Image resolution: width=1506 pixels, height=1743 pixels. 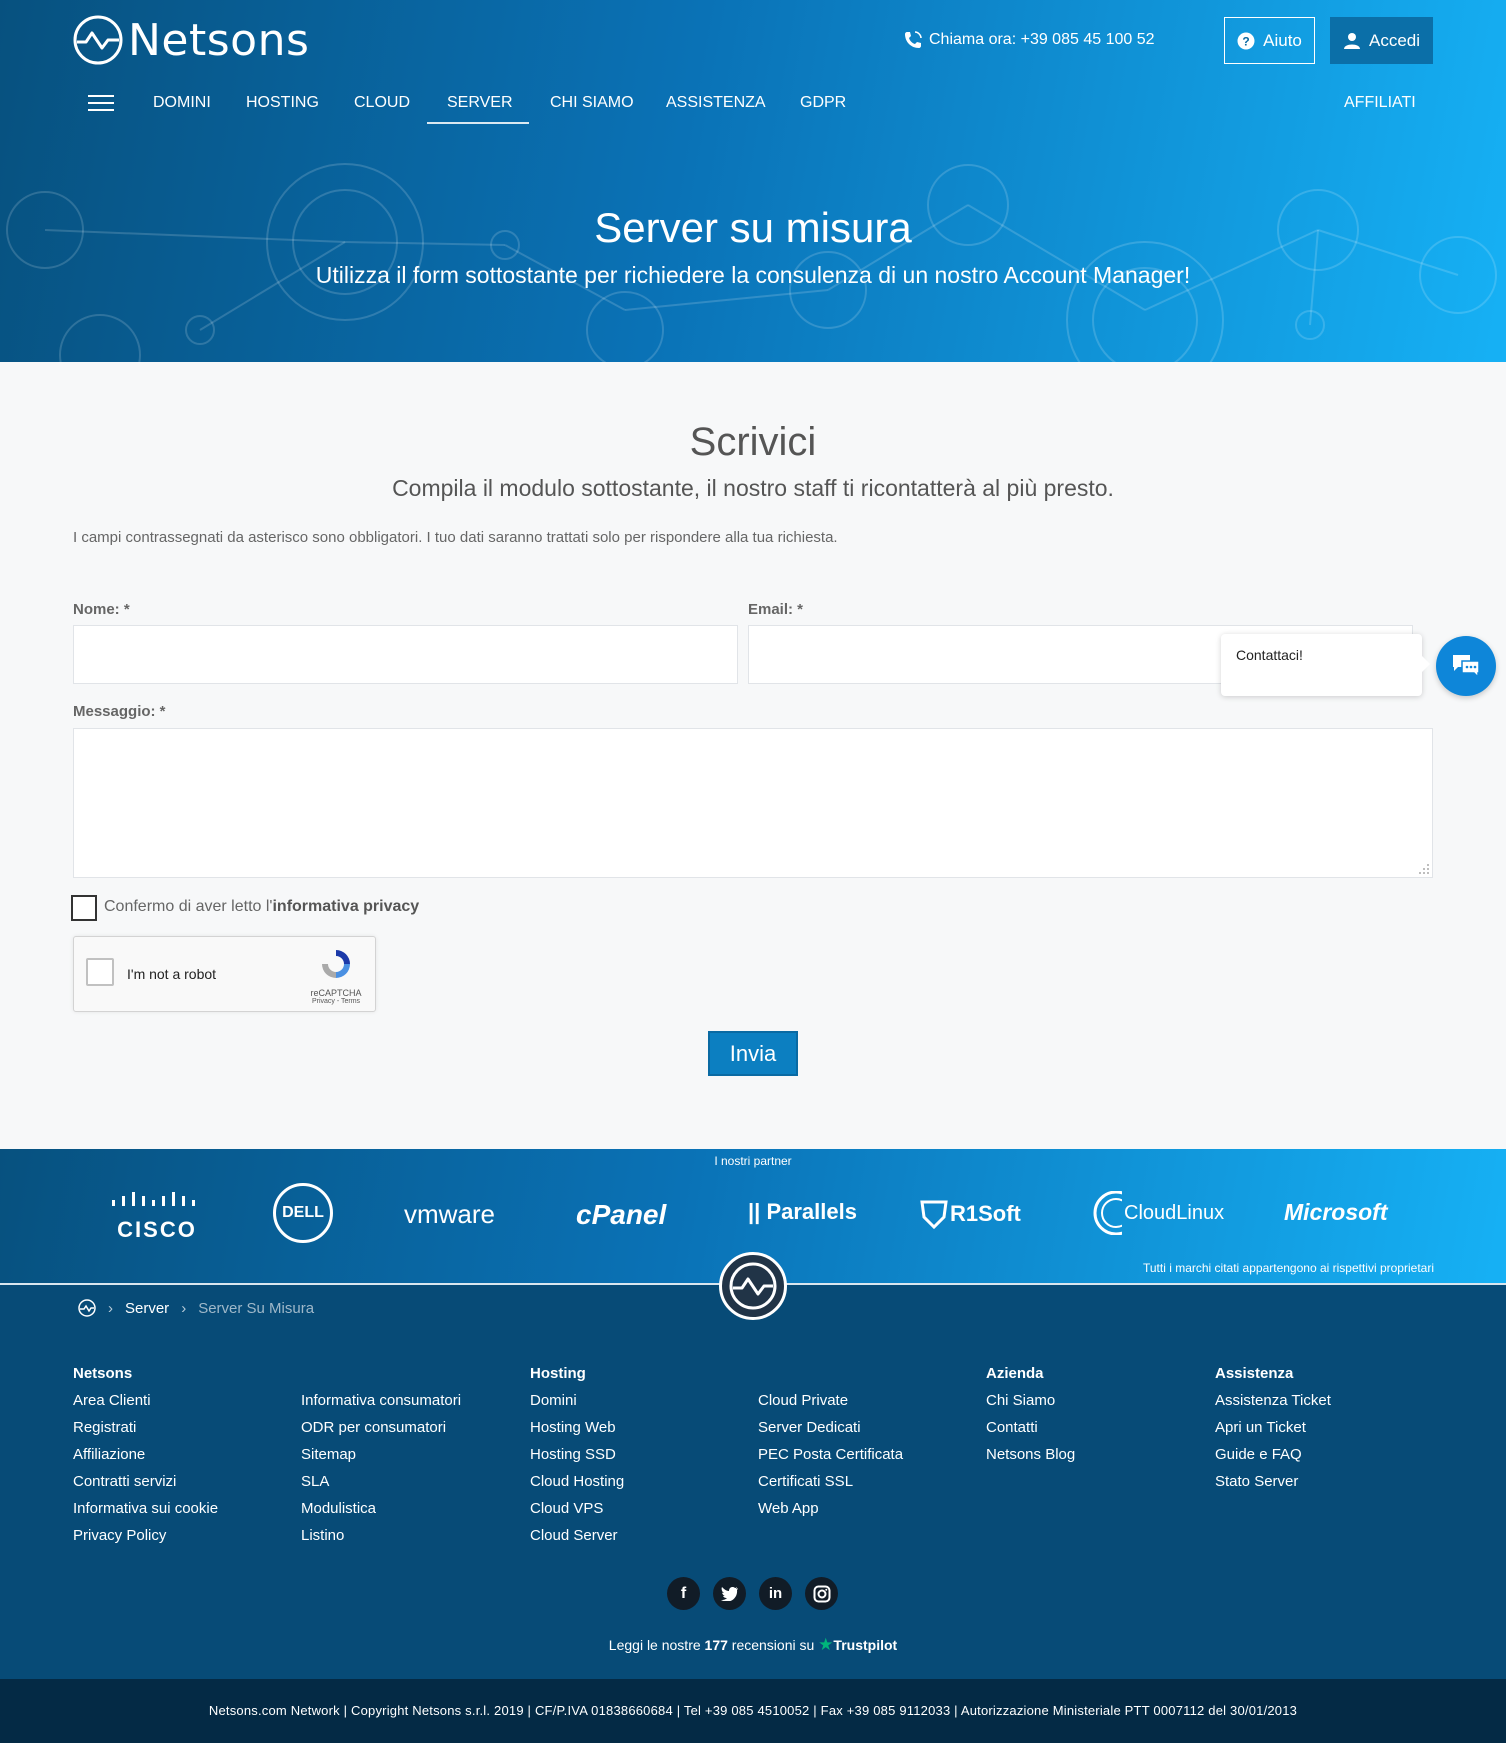 What do you see at coordinates (303, 1213) in the screenshot?
I see `partner-logo-dell: DELL` at bounding box center [303, 1213].